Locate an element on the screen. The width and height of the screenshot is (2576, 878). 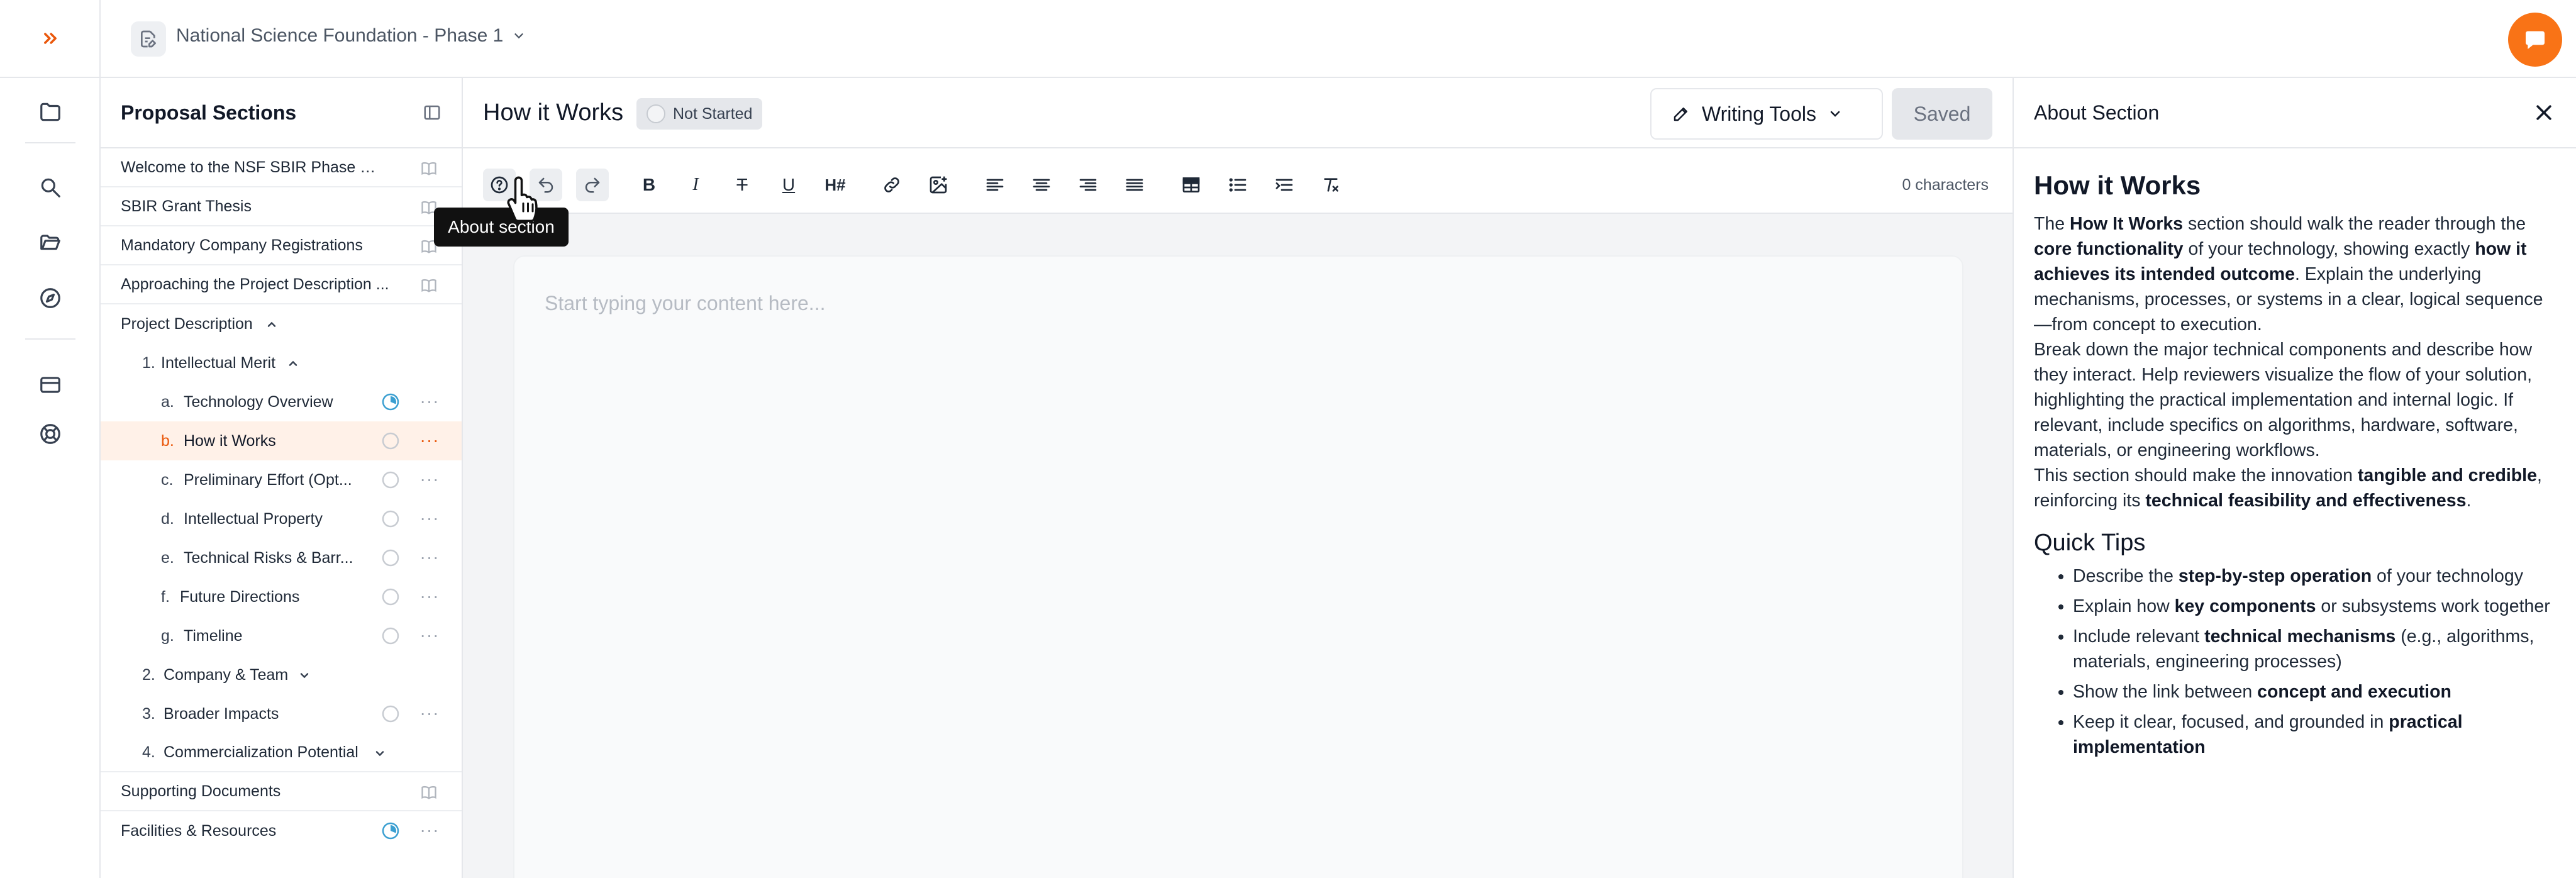
align-right-icon is located at coordinates (1088, 185).